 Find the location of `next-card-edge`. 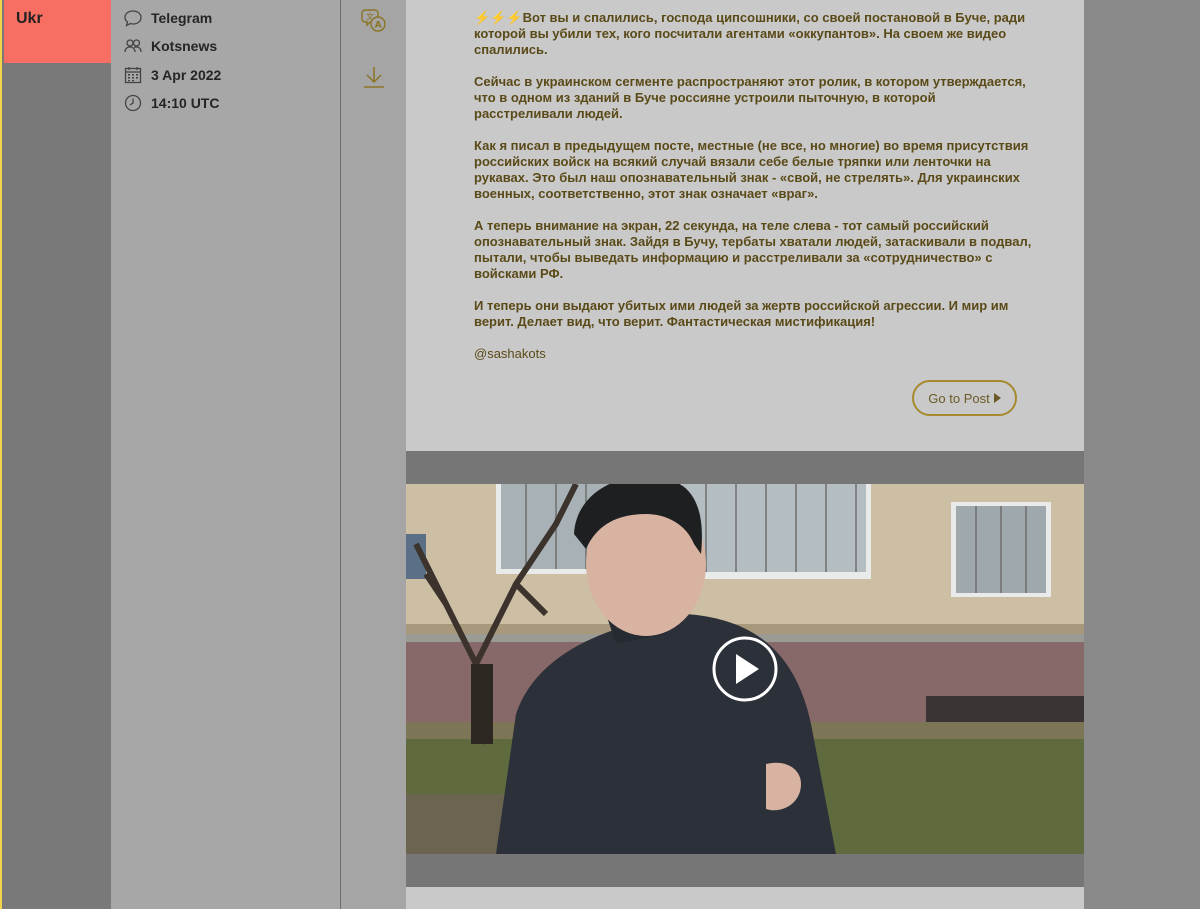

next-card-edge is located at coordinates (745, 898).